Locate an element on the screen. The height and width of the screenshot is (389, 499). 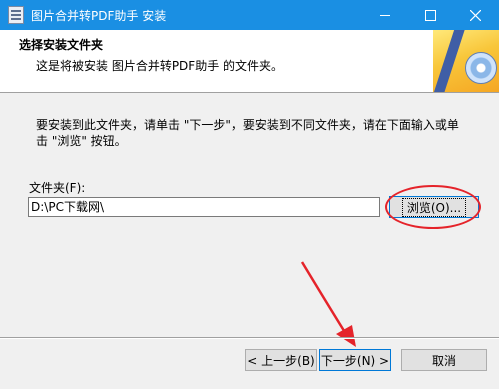
back-button: < 上一步(B) is located at coordinates (281, 360).